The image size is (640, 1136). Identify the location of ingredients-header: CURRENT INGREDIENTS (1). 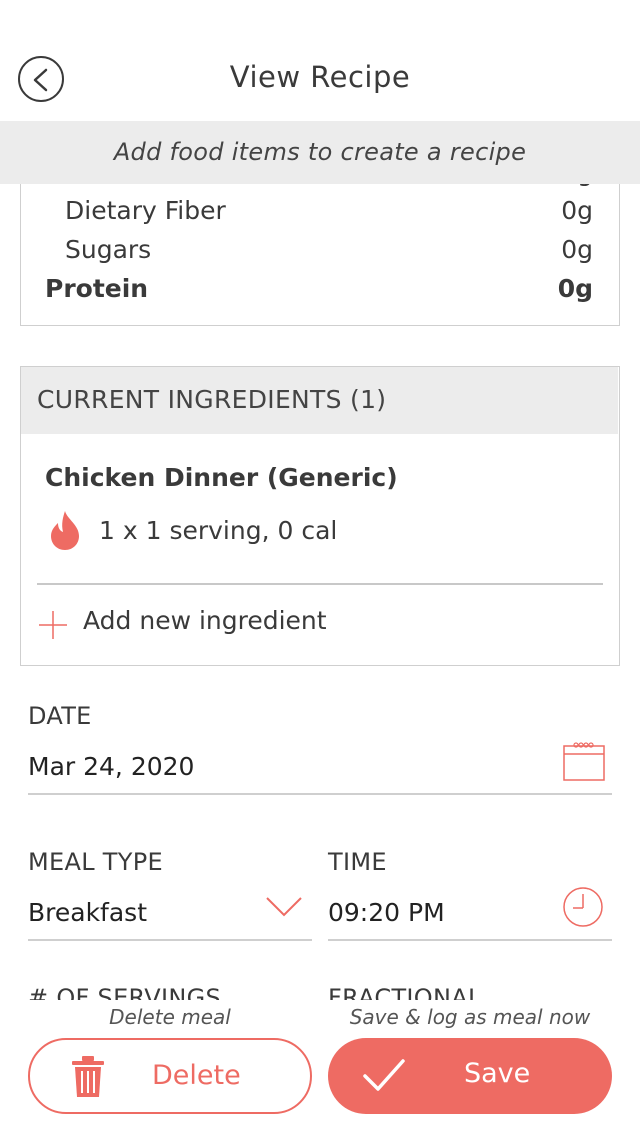
(319, 400).